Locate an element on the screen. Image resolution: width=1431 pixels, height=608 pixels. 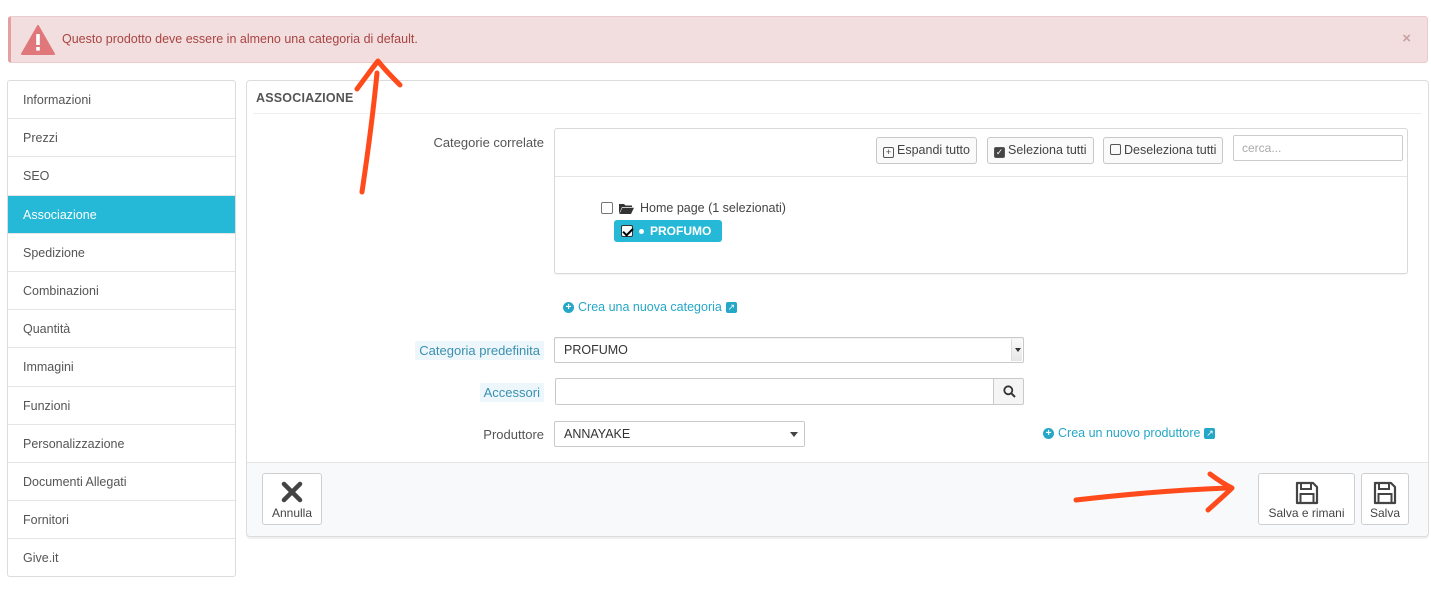
sidebar-item-personalizzazione: Personalizzazione is located at coordinates (121, 444).